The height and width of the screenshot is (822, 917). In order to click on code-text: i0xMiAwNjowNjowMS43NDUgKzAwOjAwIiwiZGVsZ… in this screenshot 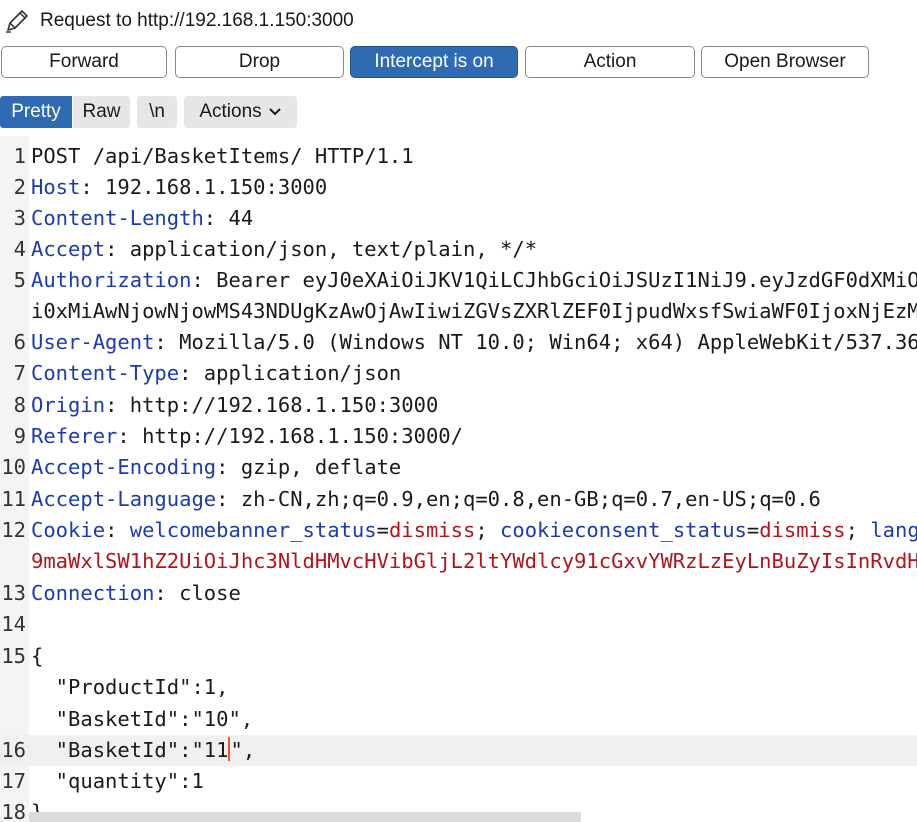, I will do `click(474, 311)`.